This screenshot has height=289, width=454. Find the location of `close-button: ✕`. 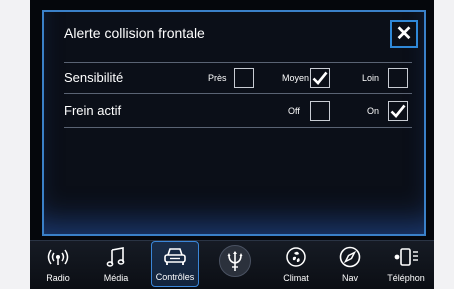

close-button: ✕ is located at coordinates (404, 34).